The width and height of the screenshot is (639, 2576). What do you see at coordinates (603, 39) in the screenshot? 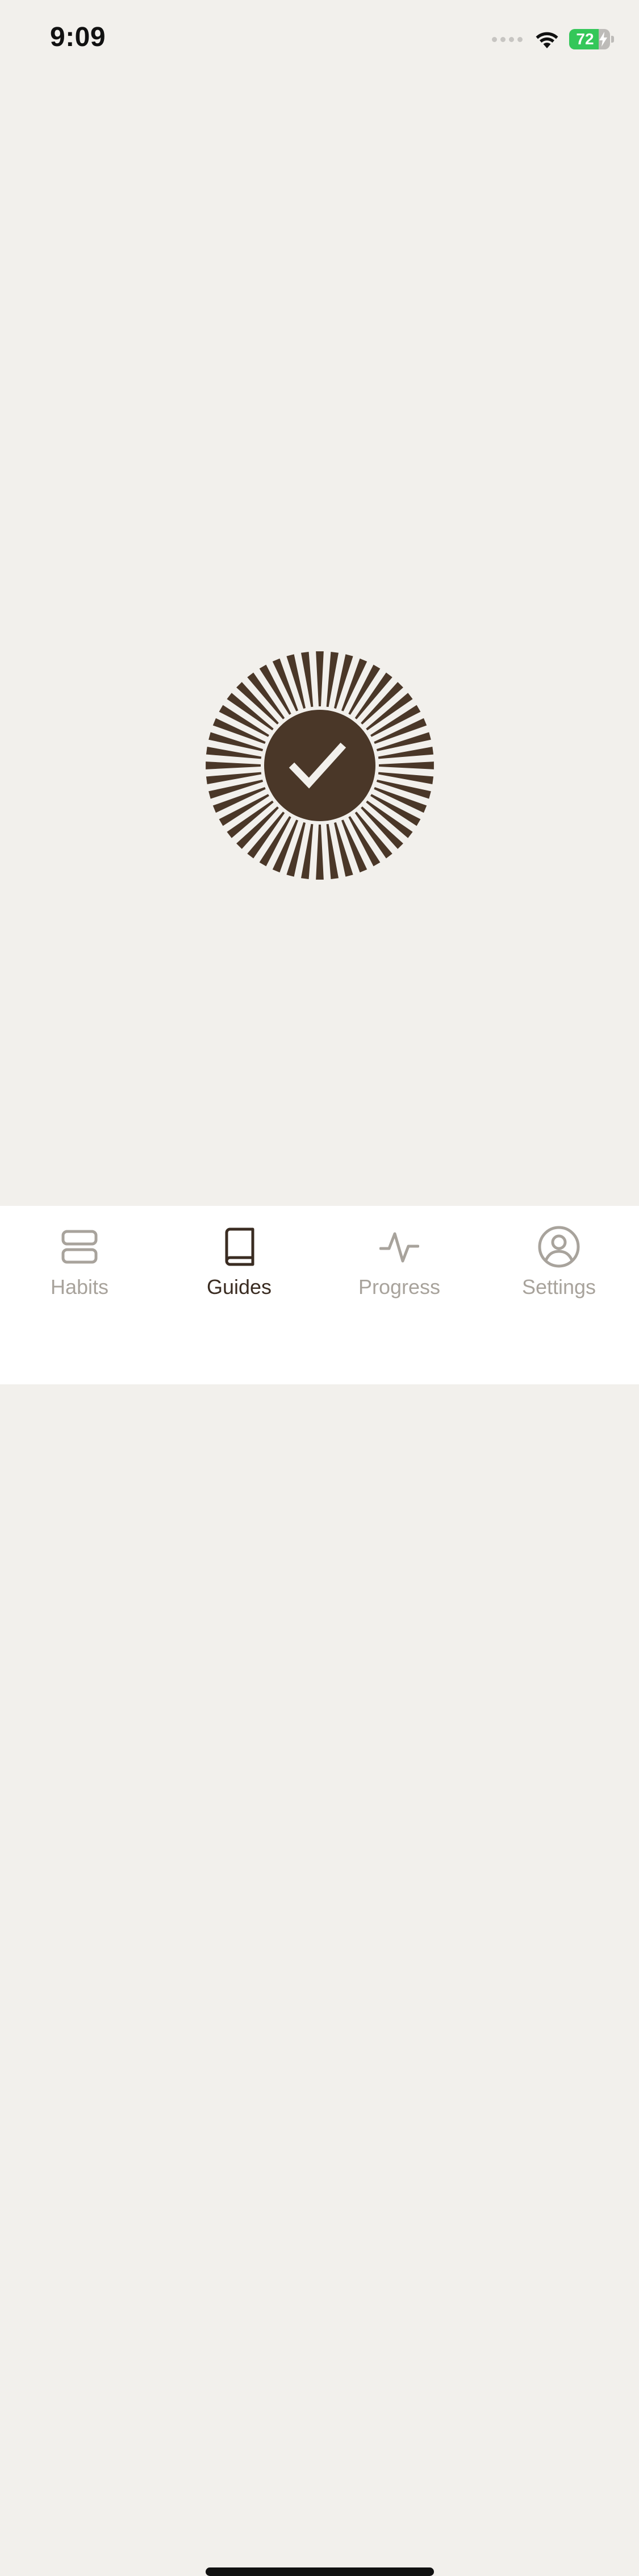
I see `bolt-icon` at bounding box center [603, 39].